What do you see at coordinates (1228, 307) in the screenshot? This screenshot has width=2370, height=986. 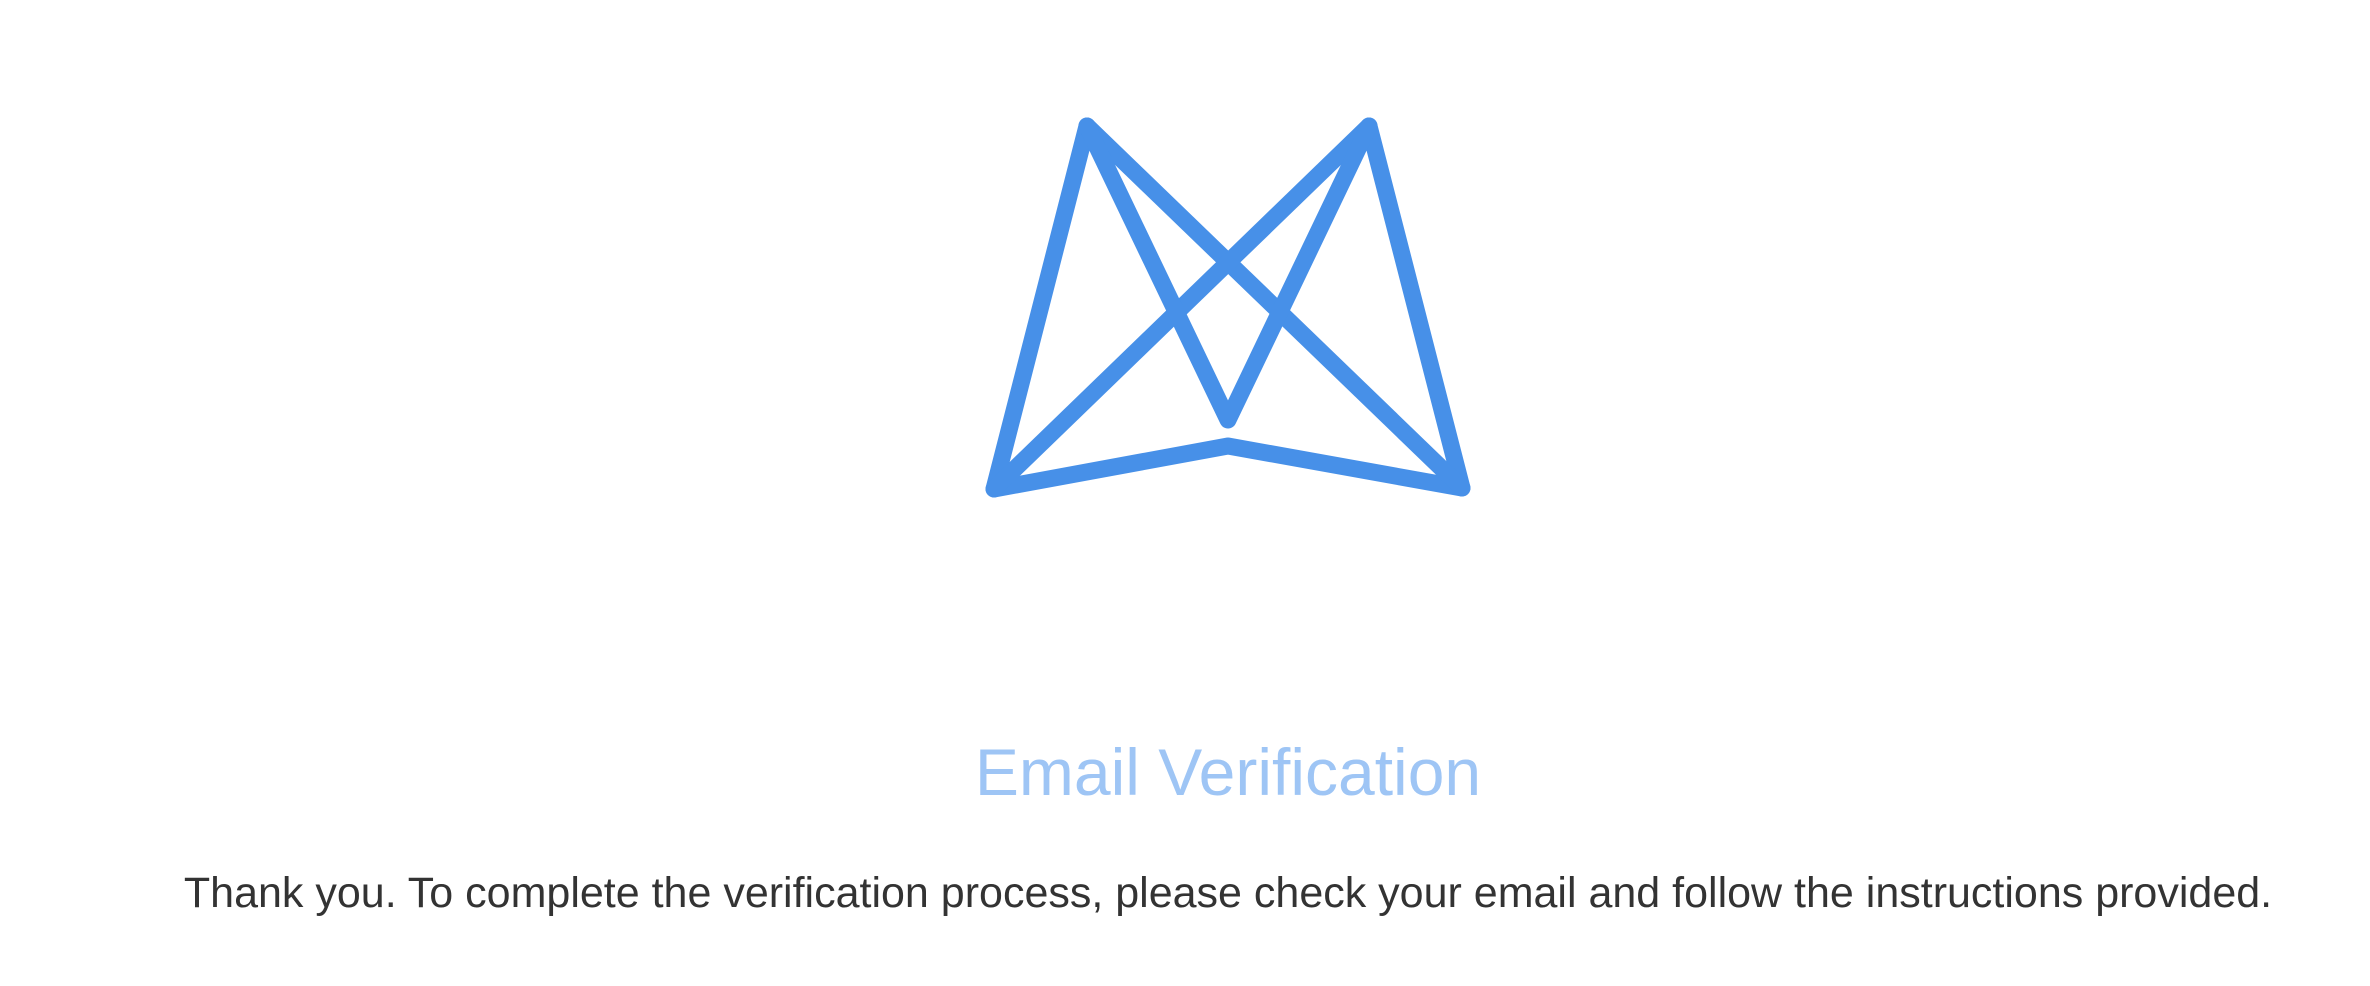 I see `brand-logo-icon` at bounding box center [1228, 307].